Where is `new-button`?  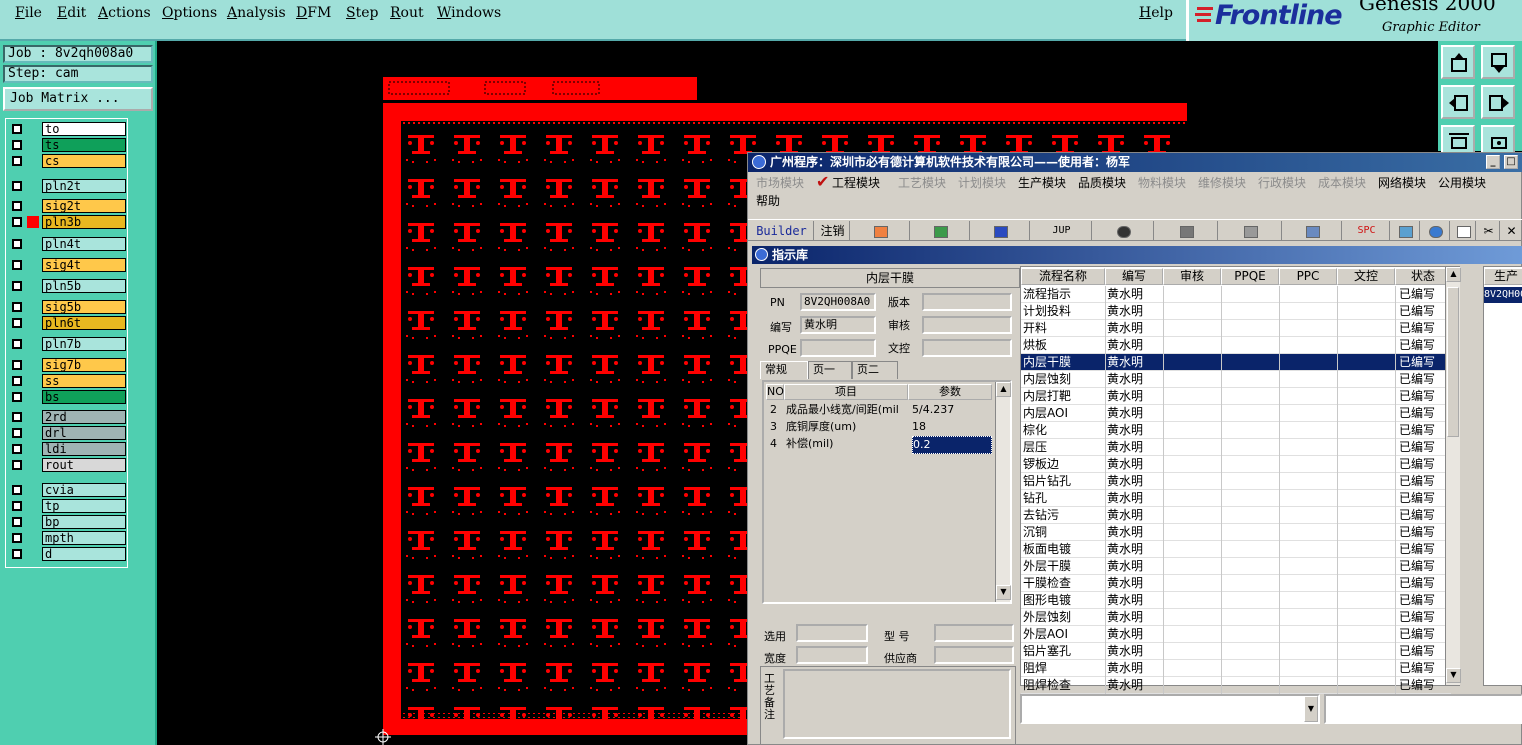
new-button is located at coordinates (1464, 231).